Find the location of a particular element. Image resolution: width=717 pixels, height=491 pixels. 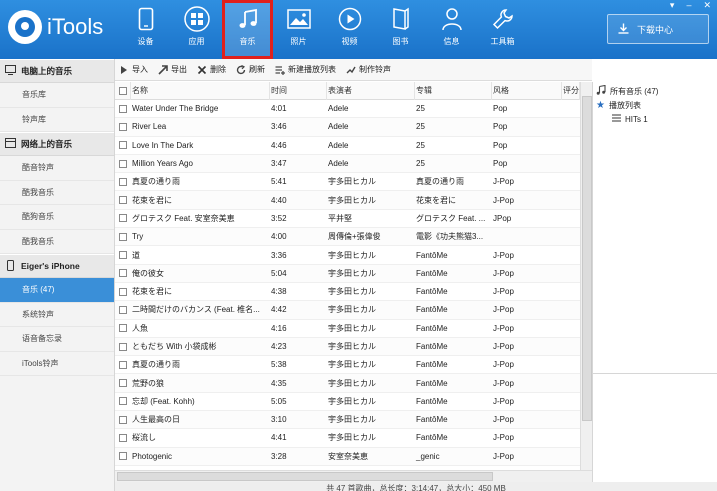

main-nav: 设备 应用 音乐 照片 视频 图书 信息 工具箱 is located at coordinates (324, 29).